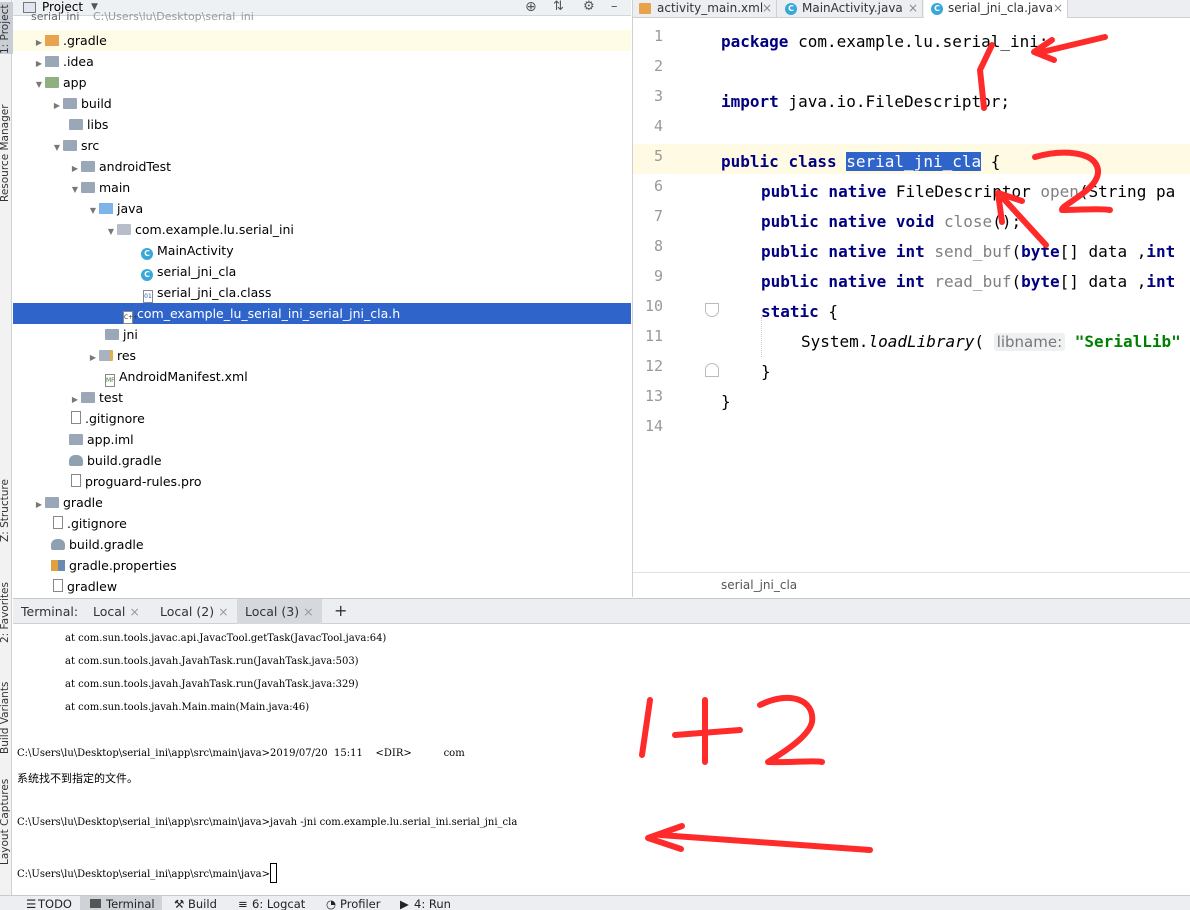 The height and width of the screenshot is (910, 1190). What do you see at coordinates (991, 161) in the screenshot?
I see `code-token: {` at bounding box center [991, 161].